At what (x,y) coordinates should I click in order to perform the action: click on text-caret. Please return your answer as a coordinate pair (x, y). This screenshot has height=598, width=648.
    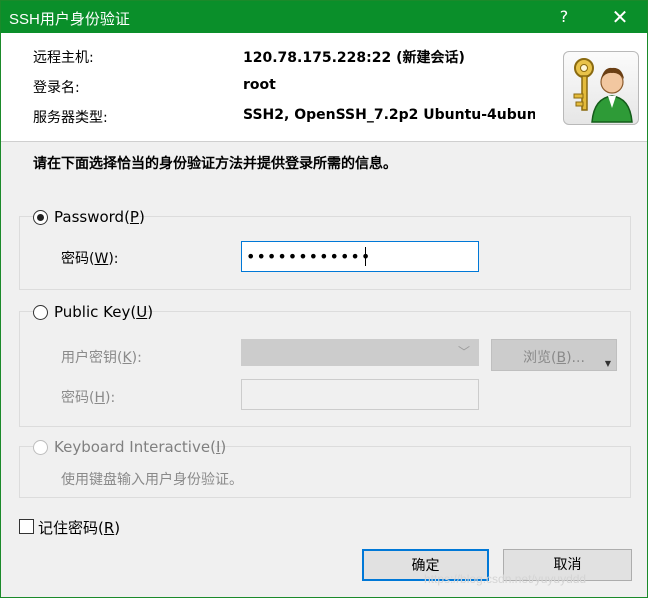
    Looking at the image, I should click on (365, 256).